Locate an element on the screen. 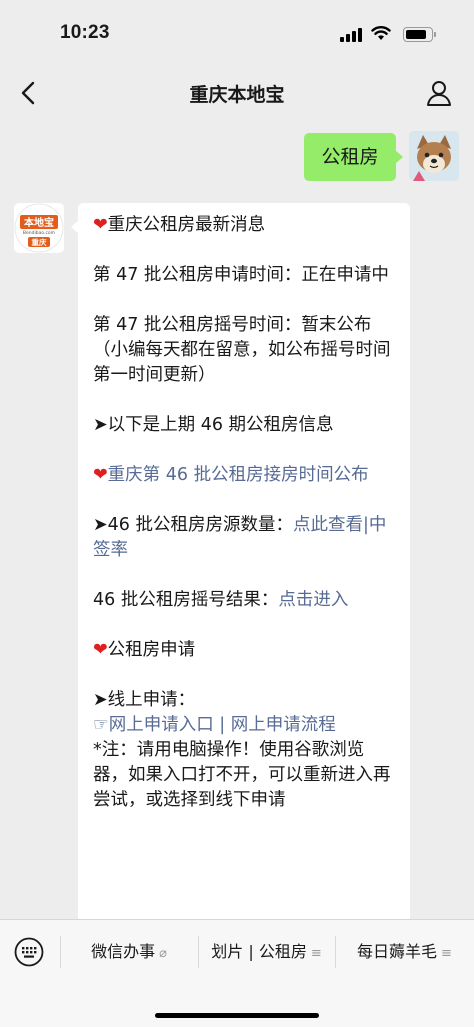  home-indicator is located at coordinates (237, 1015).